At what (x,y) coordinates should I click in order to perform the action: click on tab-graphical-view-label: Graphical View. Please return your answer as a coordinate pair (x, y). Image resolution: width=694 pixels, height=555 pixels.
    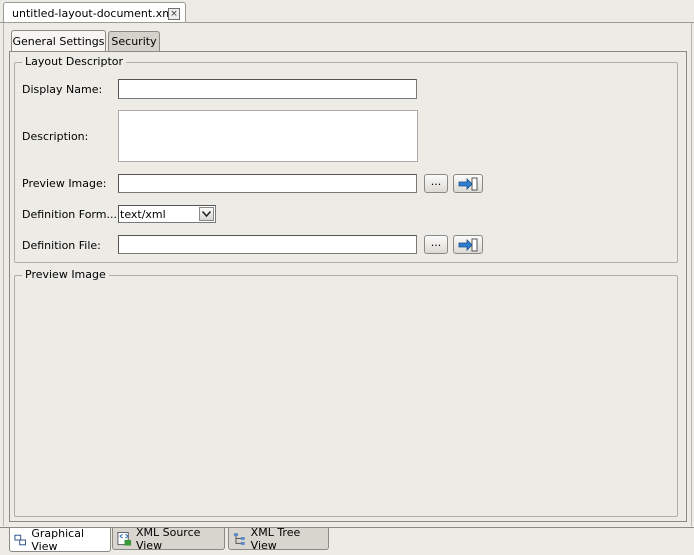
    Looking at the image, I should click on (58, 539).